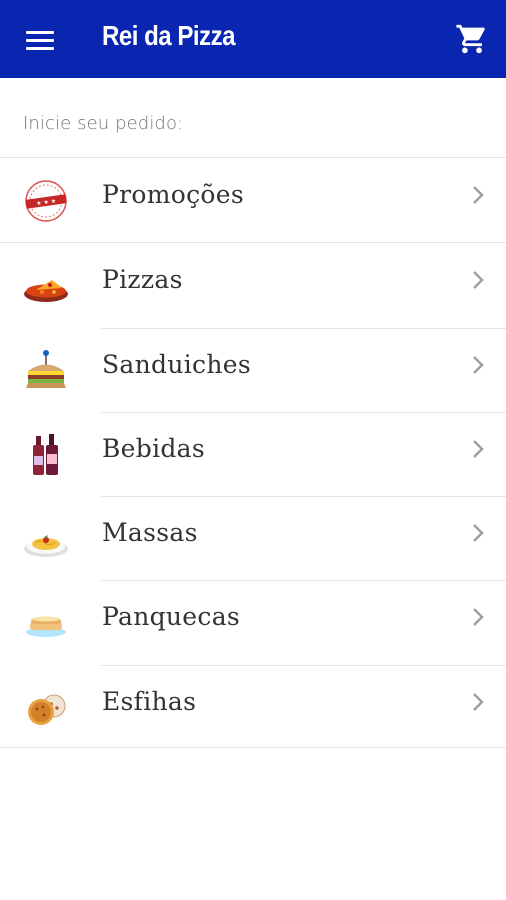 The image size is (506, 900). I want to click on cart-icon, so click(470, 39).